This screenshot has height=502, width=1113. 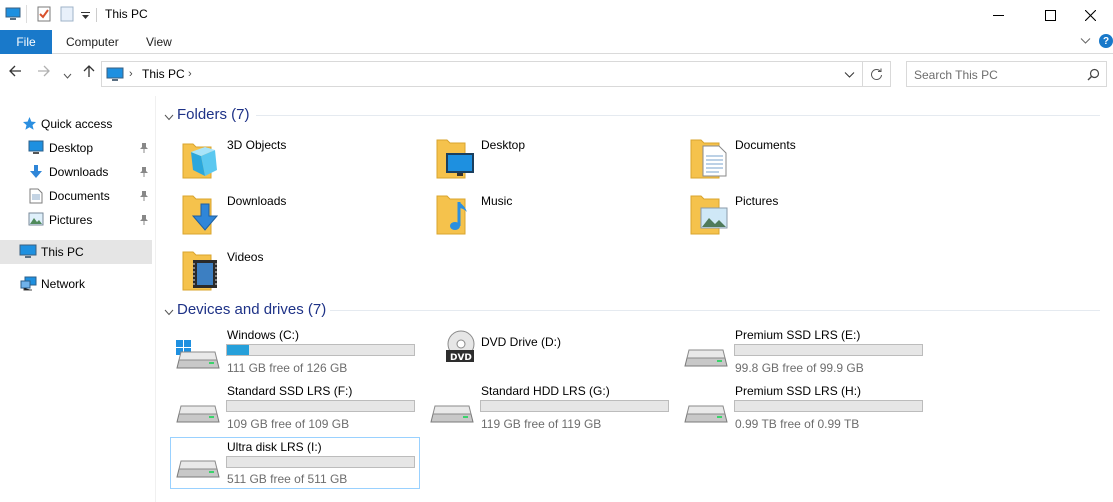 What do you see at coordinates (26, 42) in the screenshot?
I see `tab-file: File` at bounding box center [26, 42].